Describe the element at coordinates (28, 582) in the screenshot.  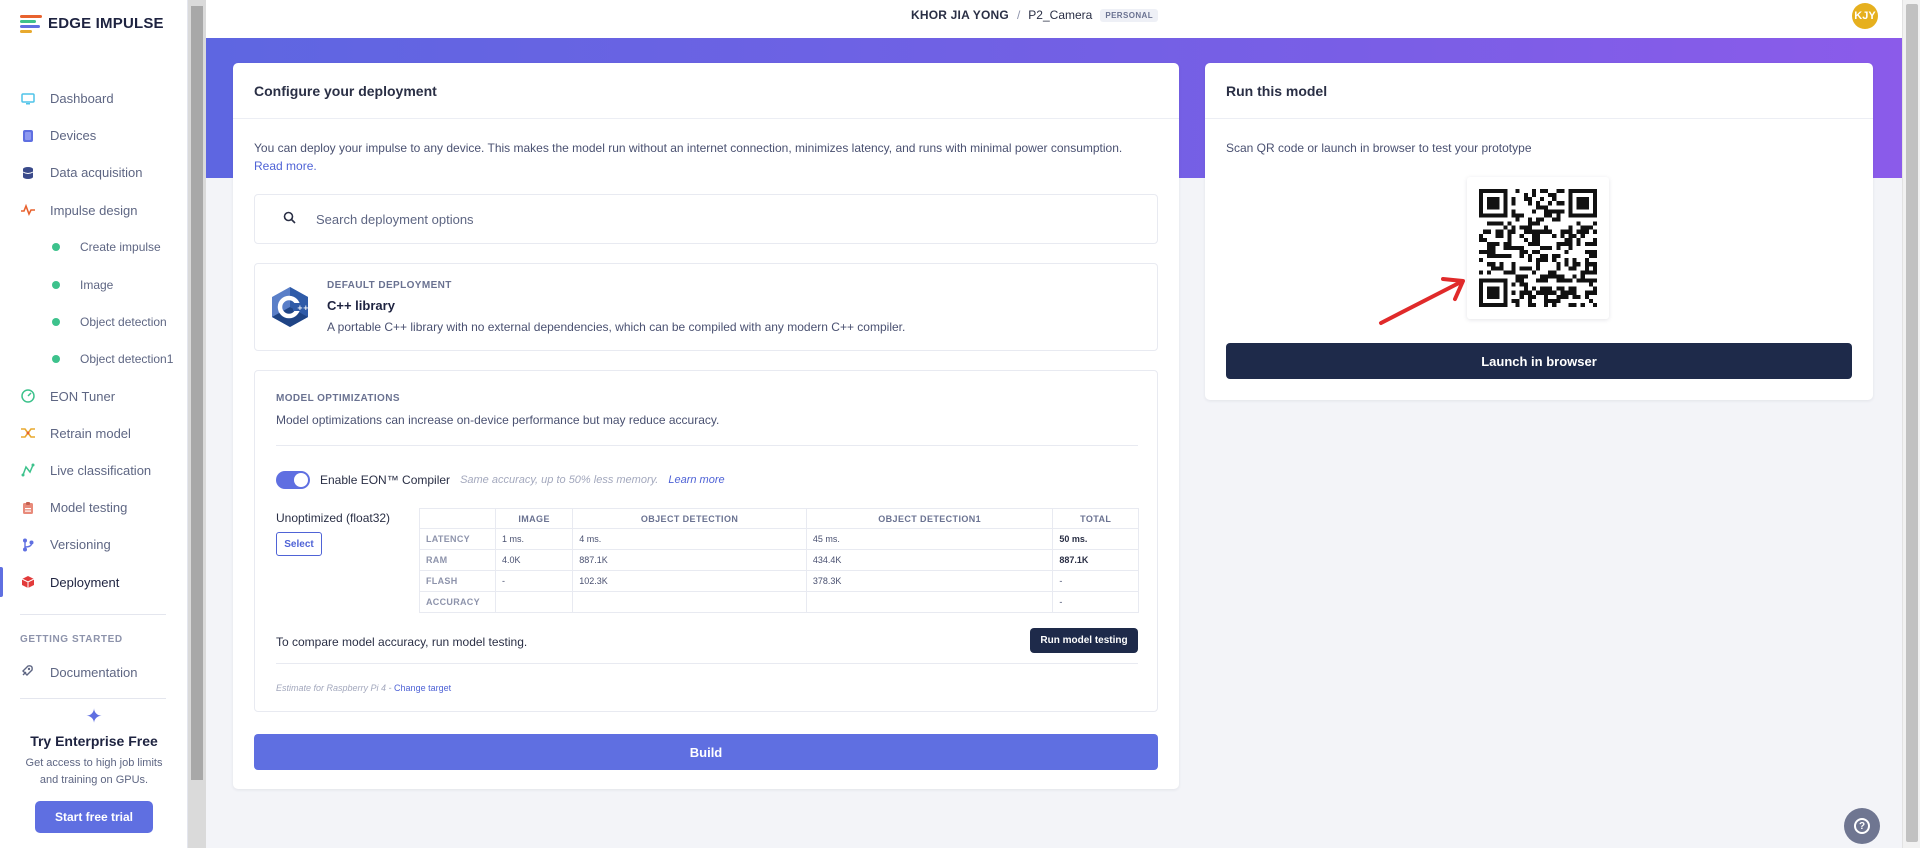
I see `box-icon` at that location.